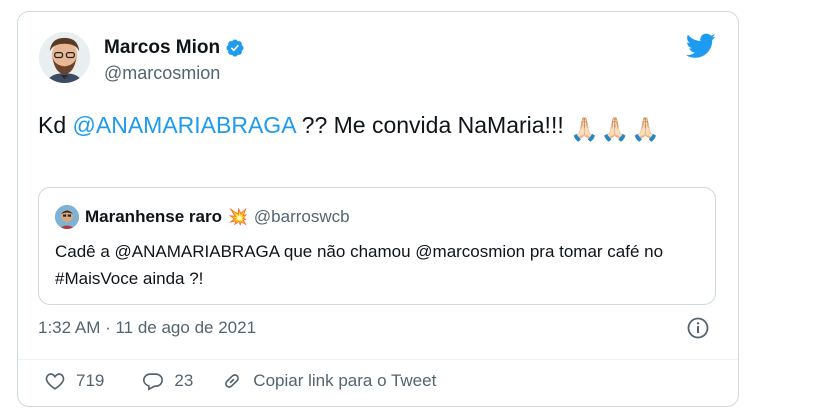  Describe the element at coordinates (55, 381) in the screenshot. I see `heart-icon` at that location.